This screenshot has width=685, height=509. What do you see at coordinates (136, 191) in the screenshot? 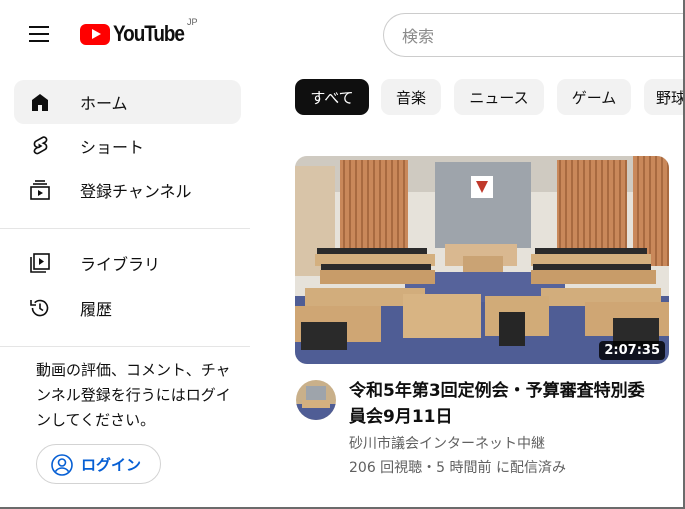
I see `sidebar-item-label: 登録チャンネル` at bounding box center [136, 191].